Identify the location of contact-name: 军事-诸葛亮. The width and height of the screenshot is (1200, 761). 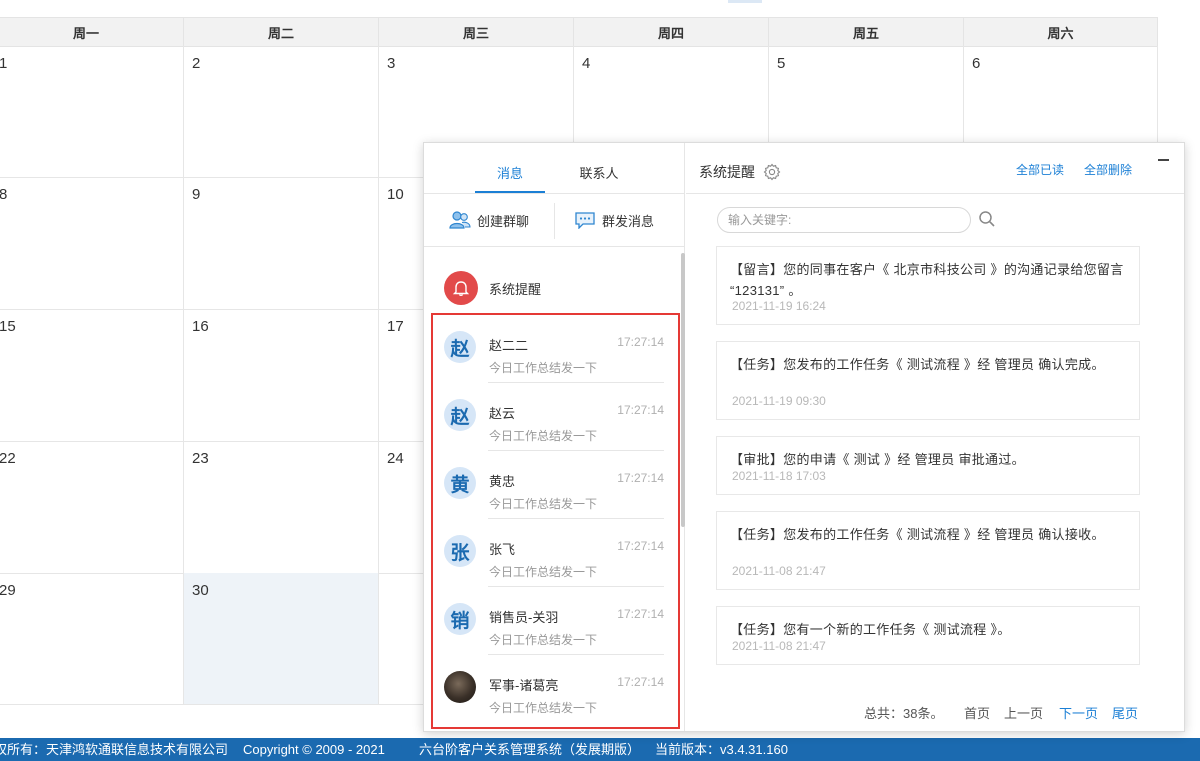
(524, 685).